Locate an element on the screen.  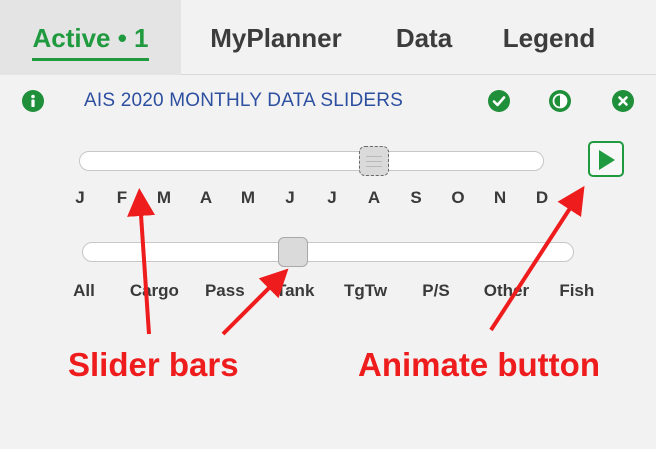
animate-arrow is located at coordinates (537, 258).